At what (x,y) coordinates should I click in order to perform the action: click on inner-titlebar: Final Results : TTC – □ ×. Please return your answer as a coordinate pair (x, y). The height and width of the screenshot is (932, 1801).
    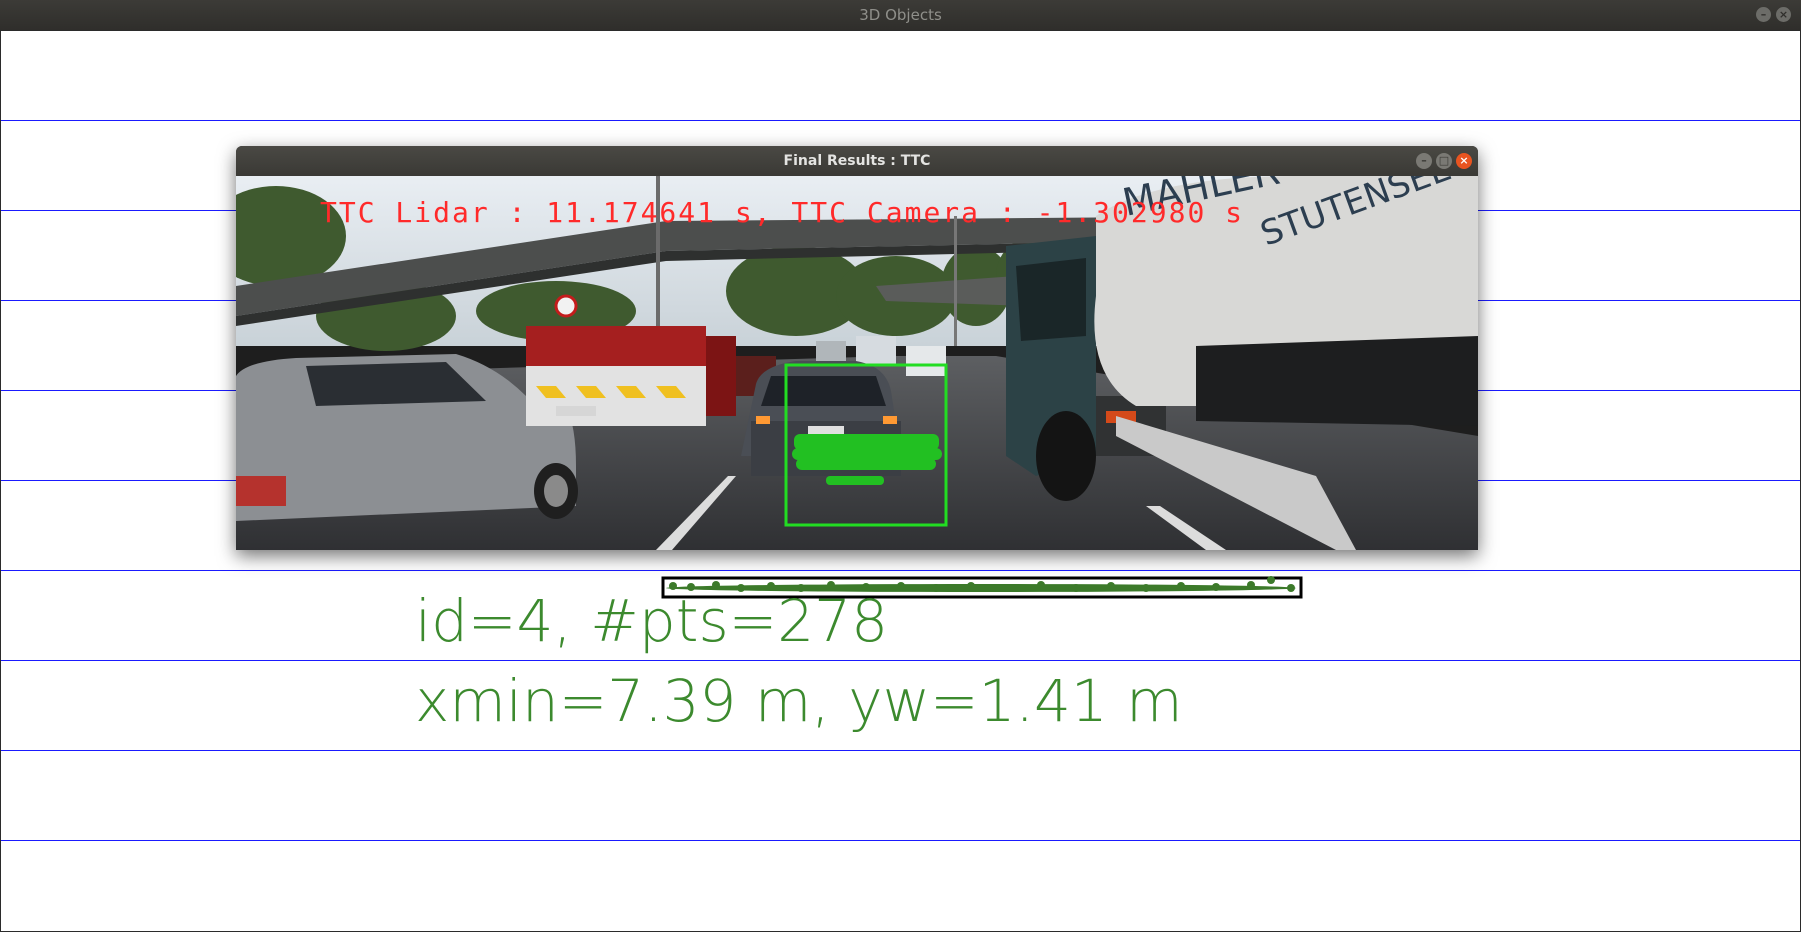
    Looking at the image, I should click on (857, 161).